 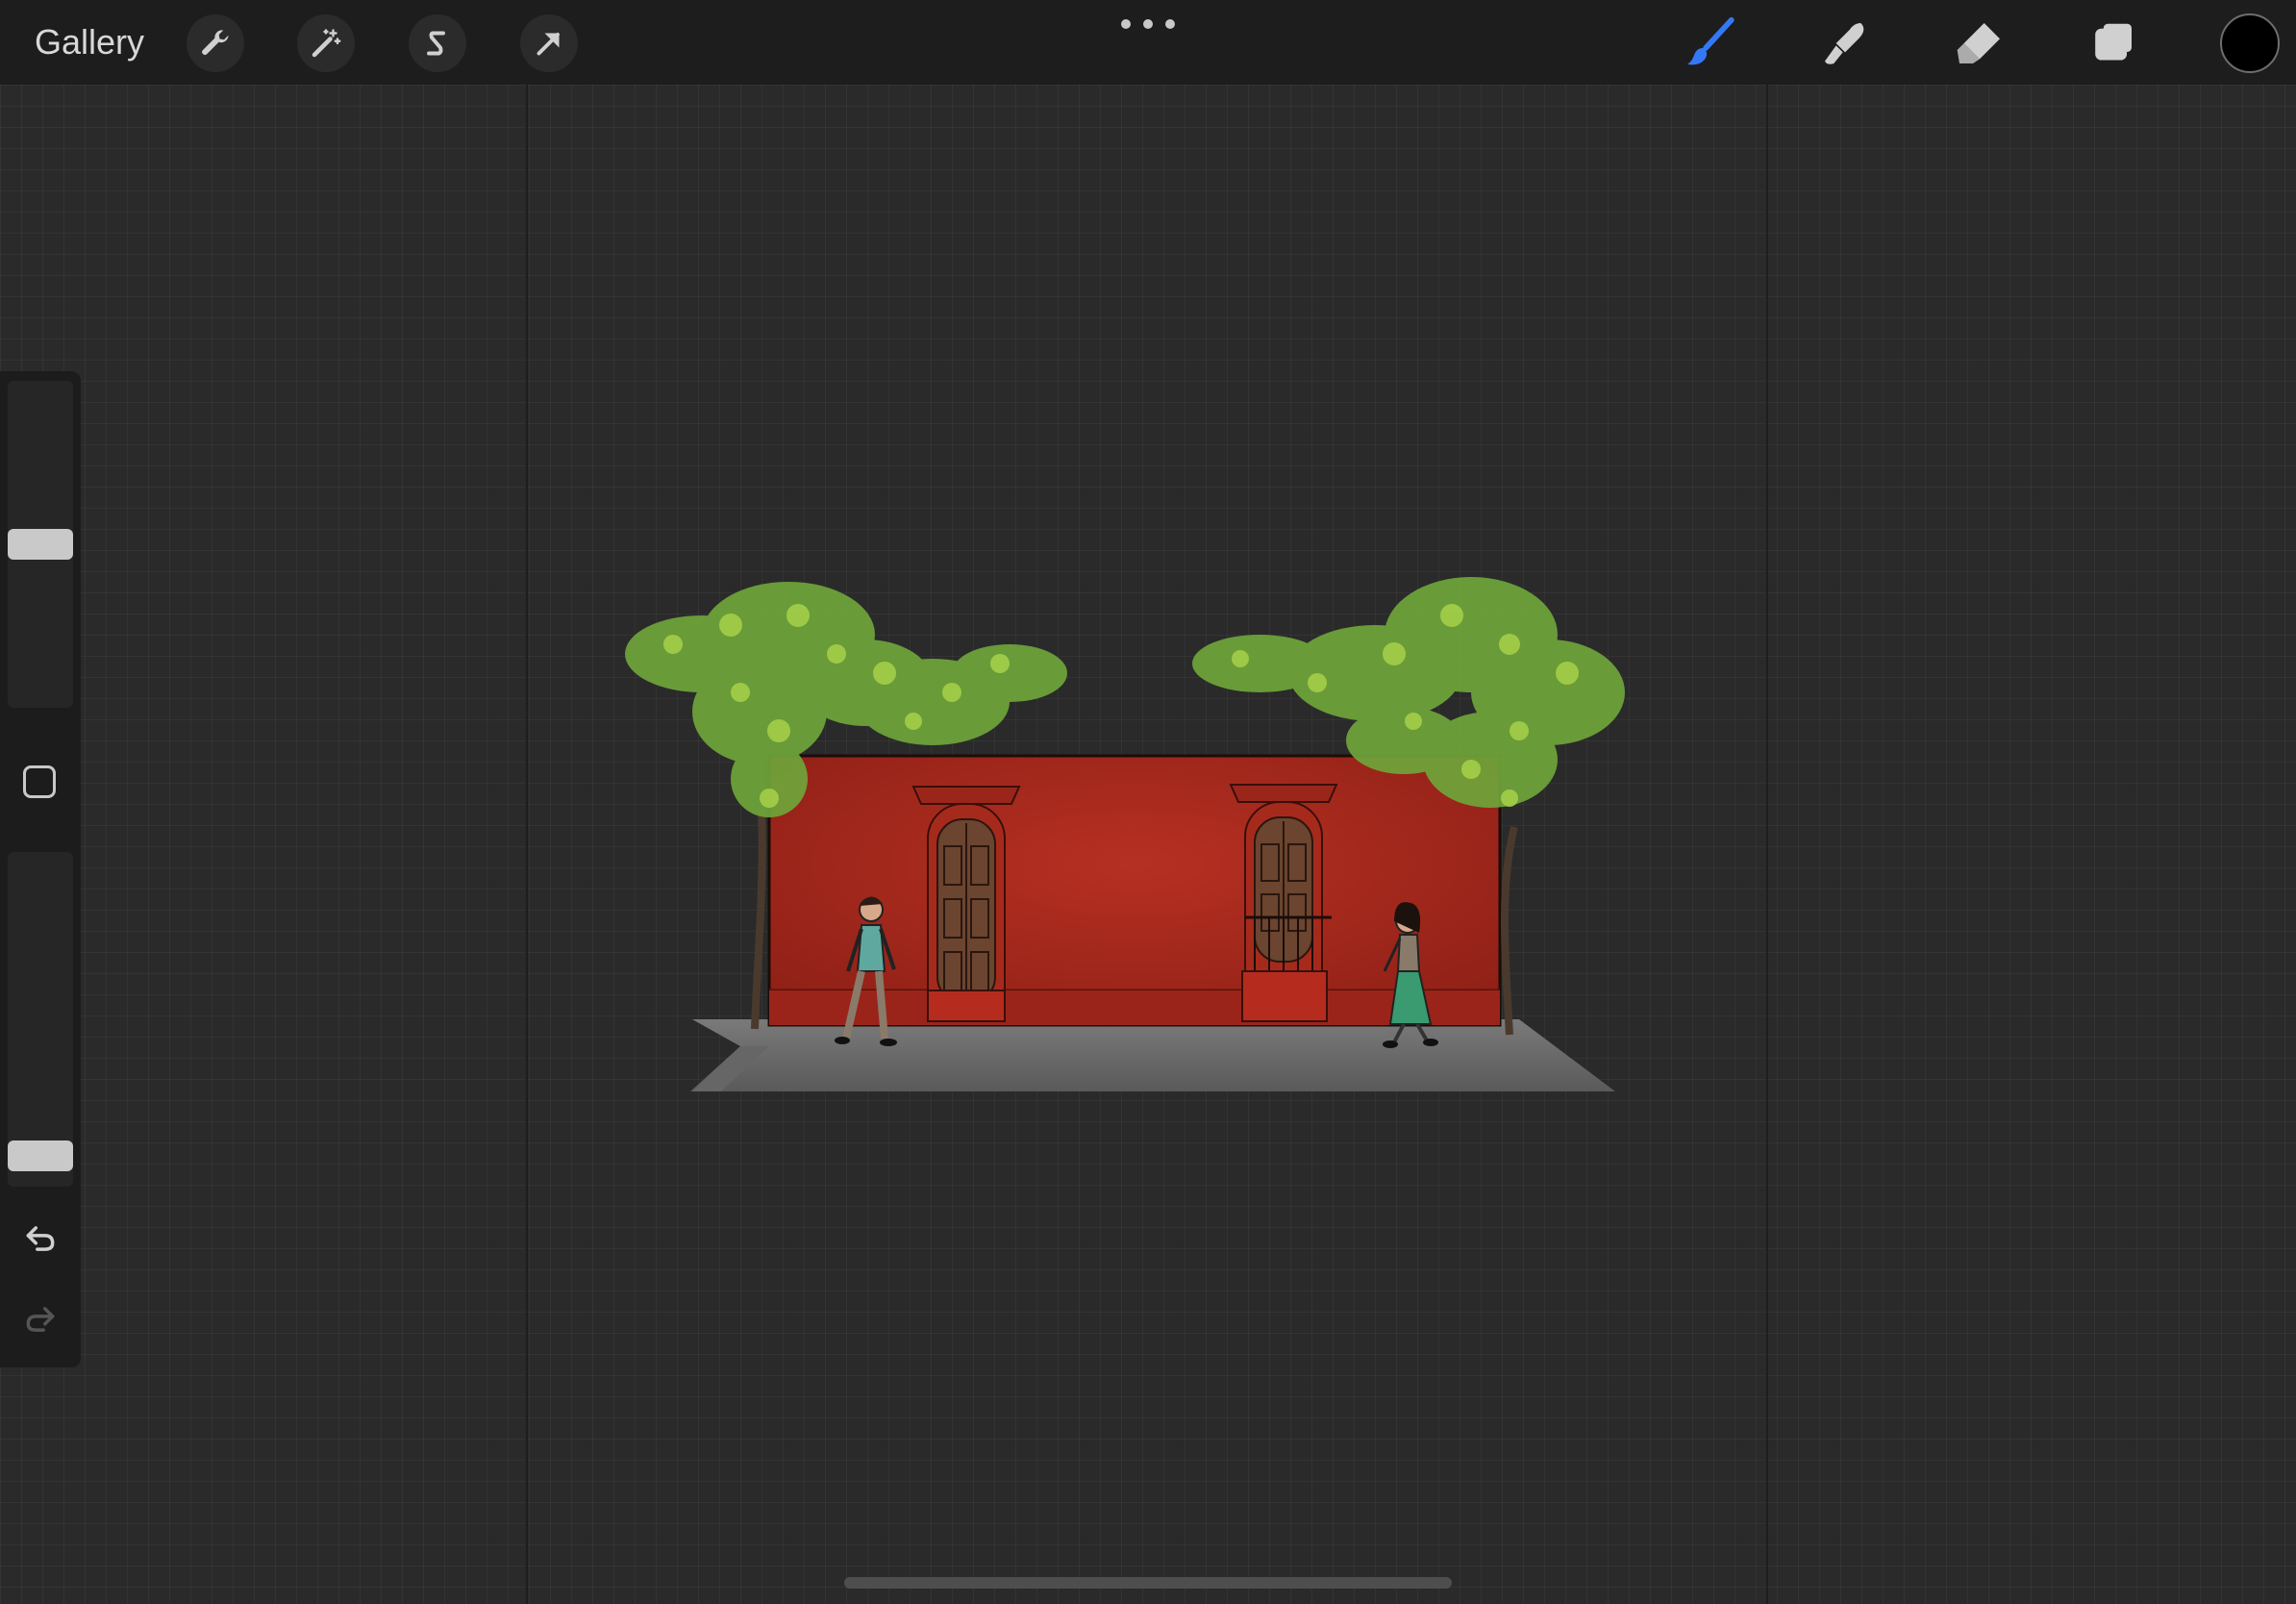 I want to click on modify-button, so click(x=39, y=781).